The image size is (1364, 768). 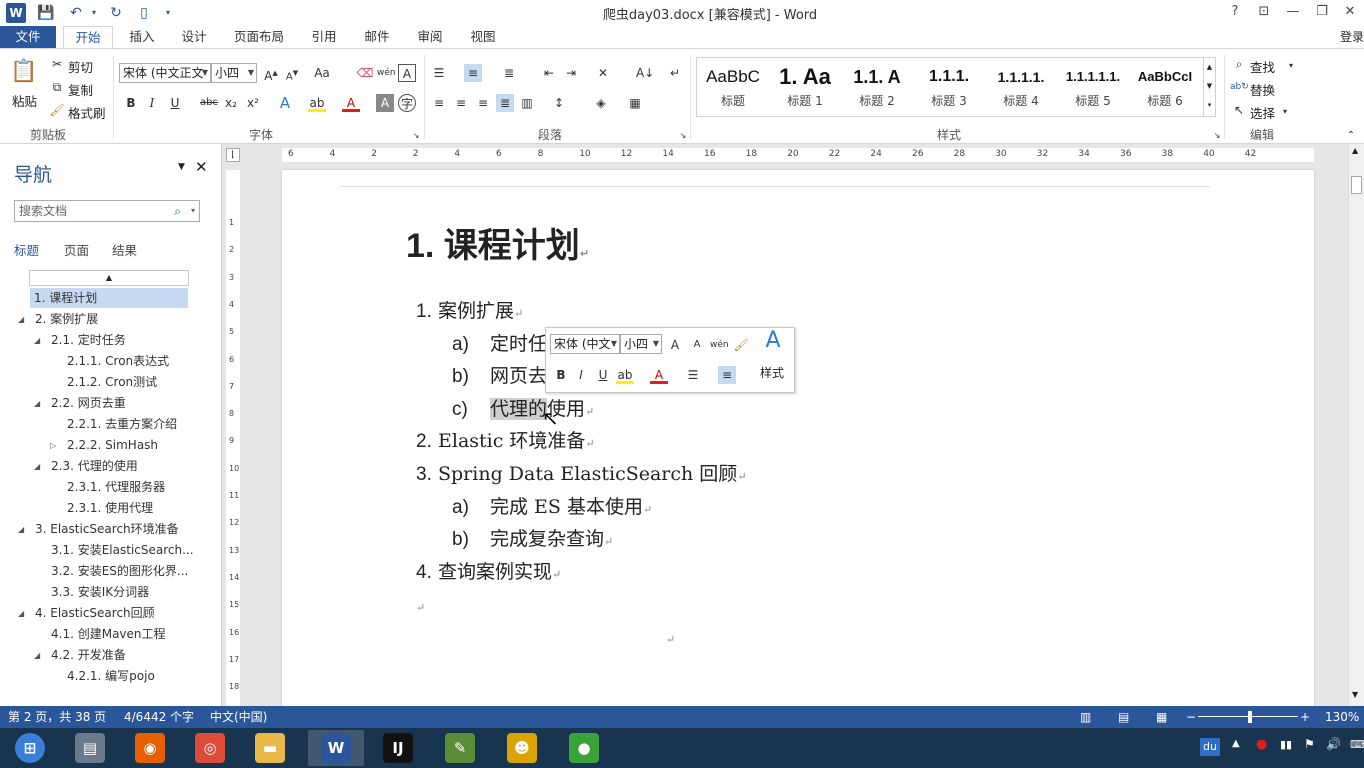 I want to click on taskbar-users-button: ☻, so click(x=522, y=748).